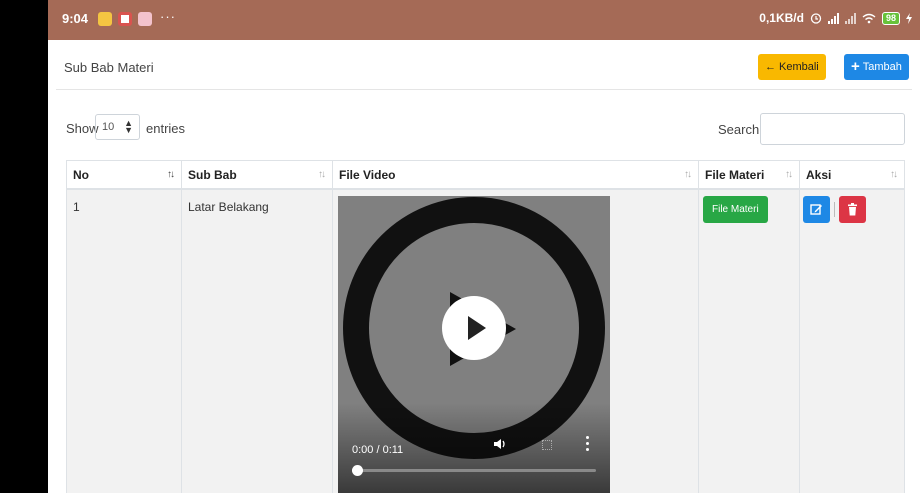 This screenshot has height=493, width=920. Describe the element at coordinates (748, 176) in the screenshot. I see `column-header-file-materi: File Materi ↑↓` at that location.